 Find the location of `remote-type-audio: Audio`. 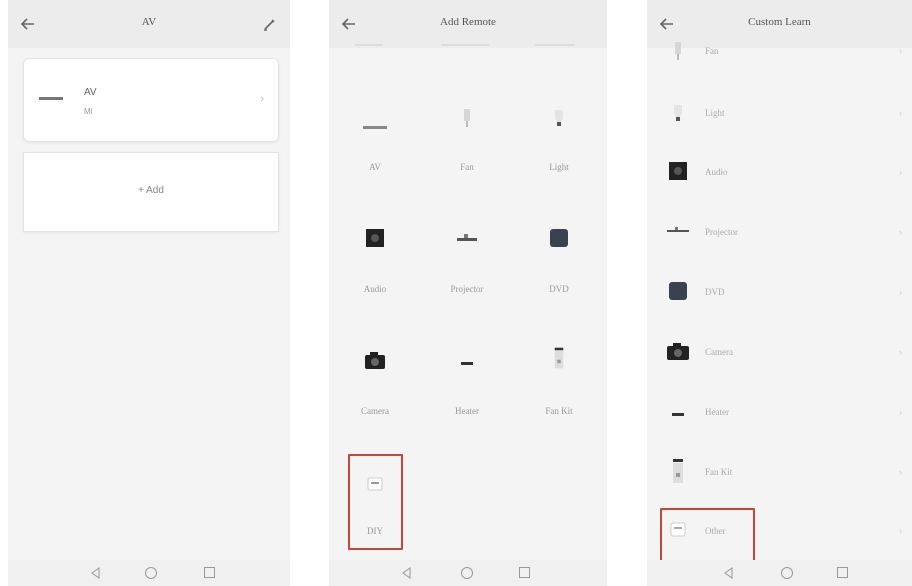

remote-type-audio: Audio is located at coordinates (375, 267).